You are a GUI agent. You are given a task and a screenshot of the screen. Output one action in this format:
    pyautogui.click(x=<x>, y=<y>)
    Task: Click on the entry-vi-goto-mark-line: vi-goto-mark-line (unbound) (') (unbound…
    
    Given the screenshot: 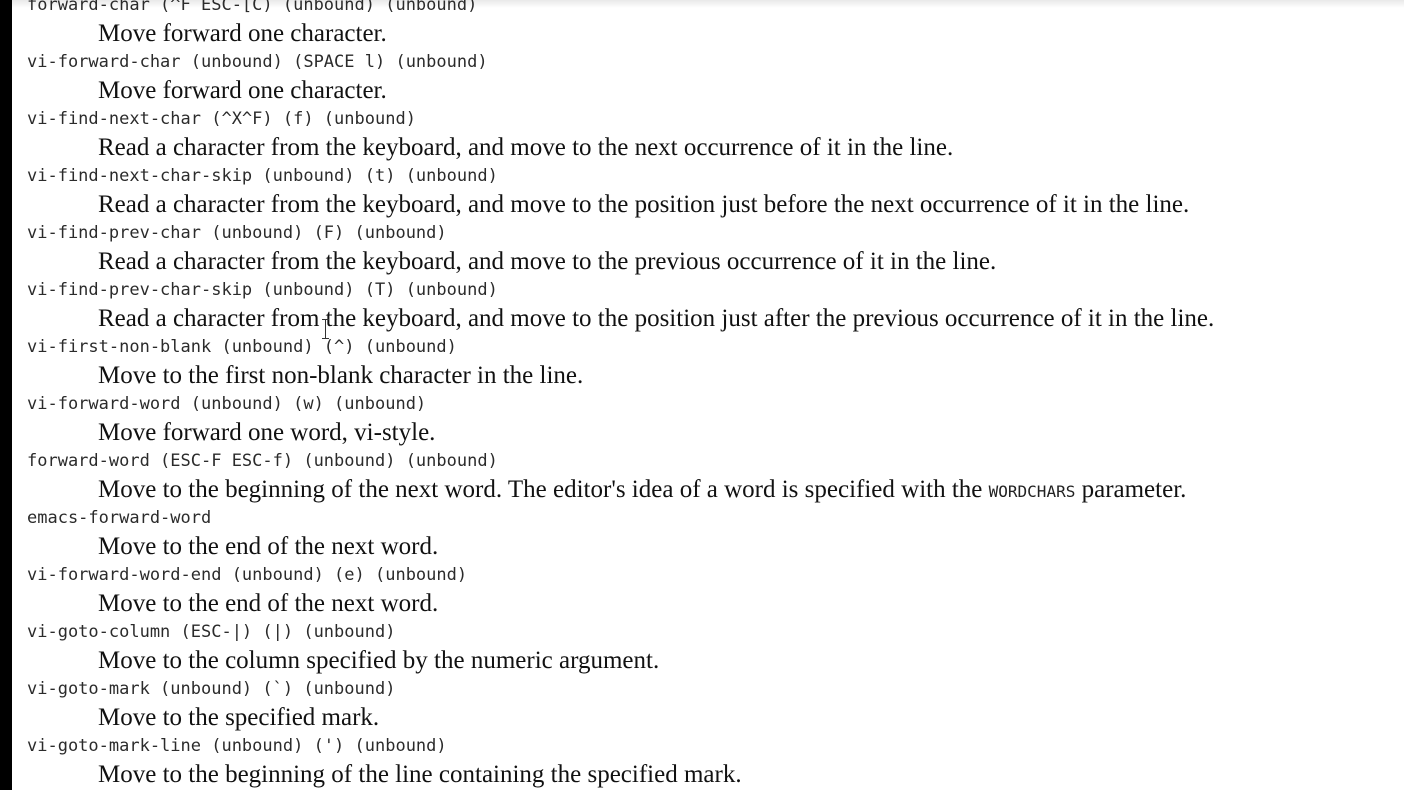 What is the action you would take?
    pyautogui.click(x=712, y=761)
    